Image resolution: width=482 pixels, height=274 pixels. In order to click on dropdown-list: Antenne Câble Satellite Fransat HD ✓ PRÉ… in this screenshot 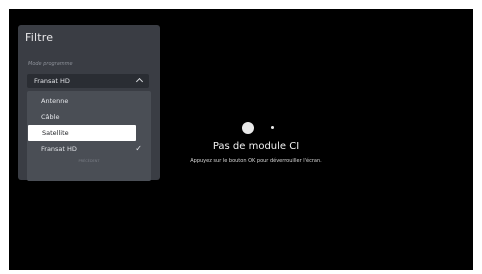, I will do `click(89, 136)`.